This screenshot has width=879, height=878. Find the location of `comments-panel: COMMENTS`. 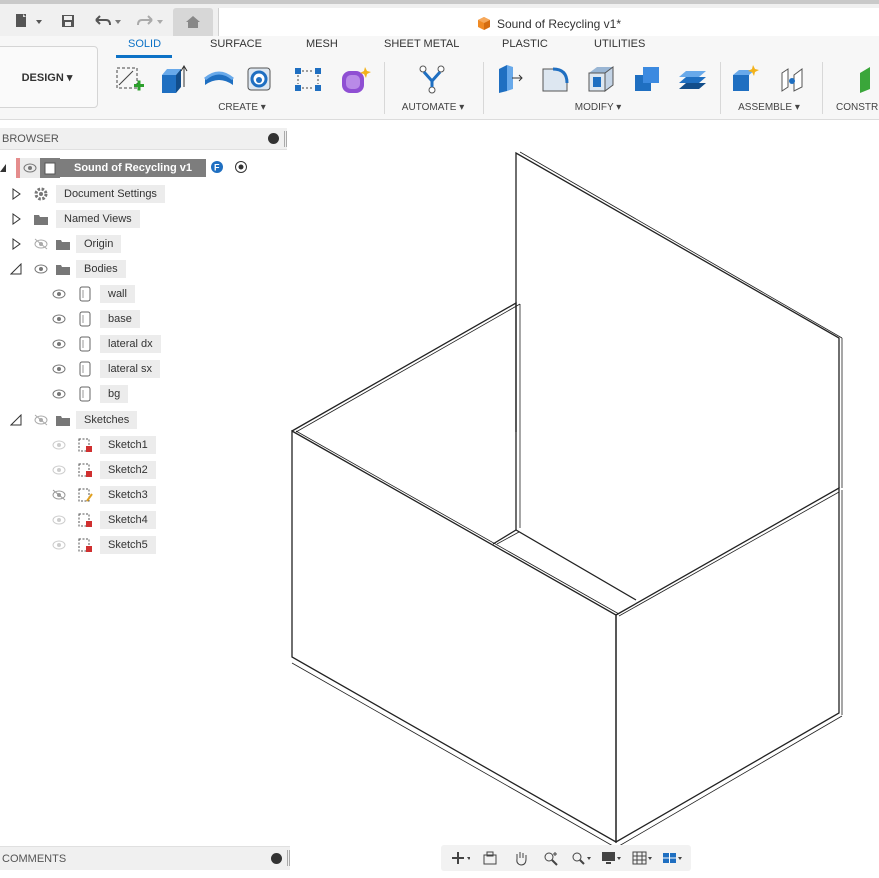

comments-panel: COMMENTS is located at coordinates (145, 858).